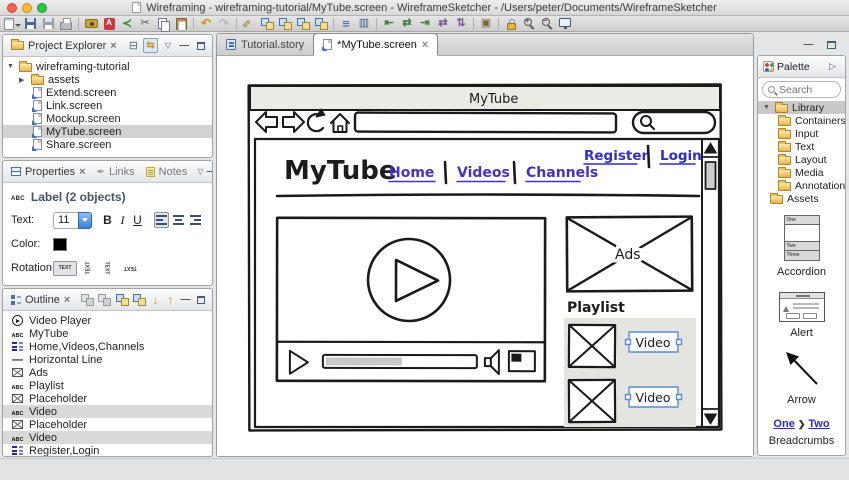 The width and height of the screenshot is (849, 480). Describe the element at coordinates (628, 255) in the screenshot. I see `wireframe-ads-label: Ads` at that location.